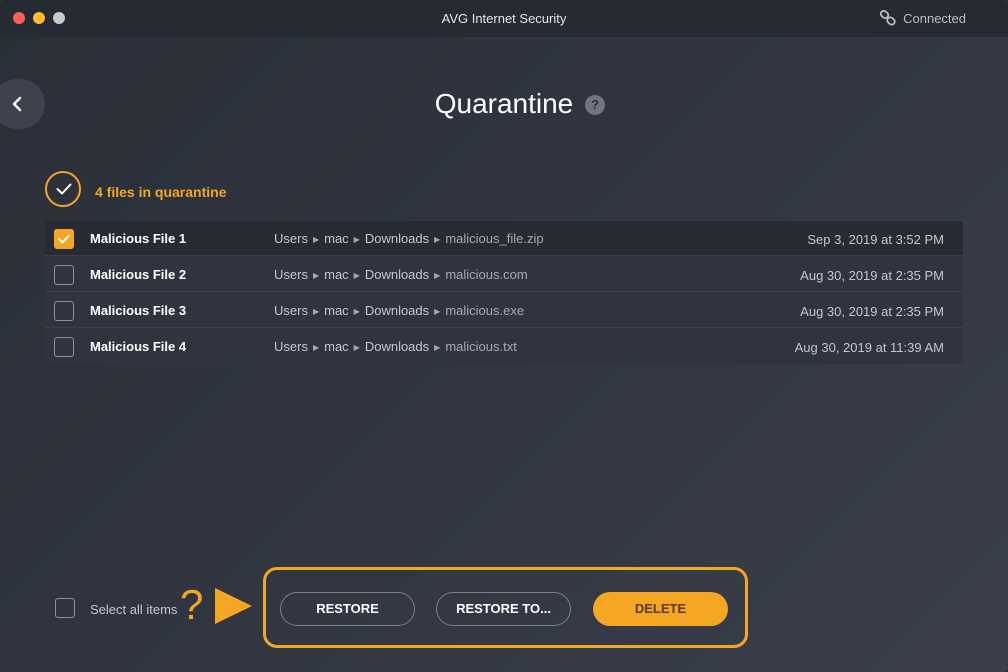 The height and width of the screenshot is (672, 1008). What do you see at coordinates (233, 606) in the screenshot?
I see `arrow-right-icon` at bounding box center [233, 606].